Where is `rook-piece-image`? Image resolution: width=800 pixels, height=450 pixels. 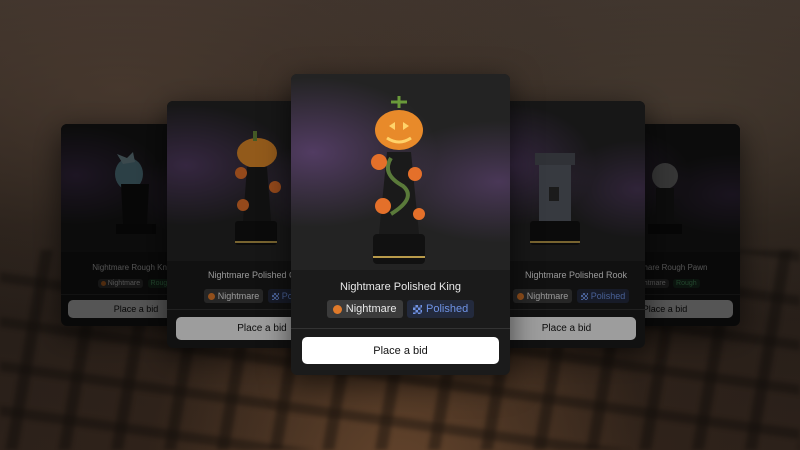
rook-piece-image is located at coordinates (555, 199).